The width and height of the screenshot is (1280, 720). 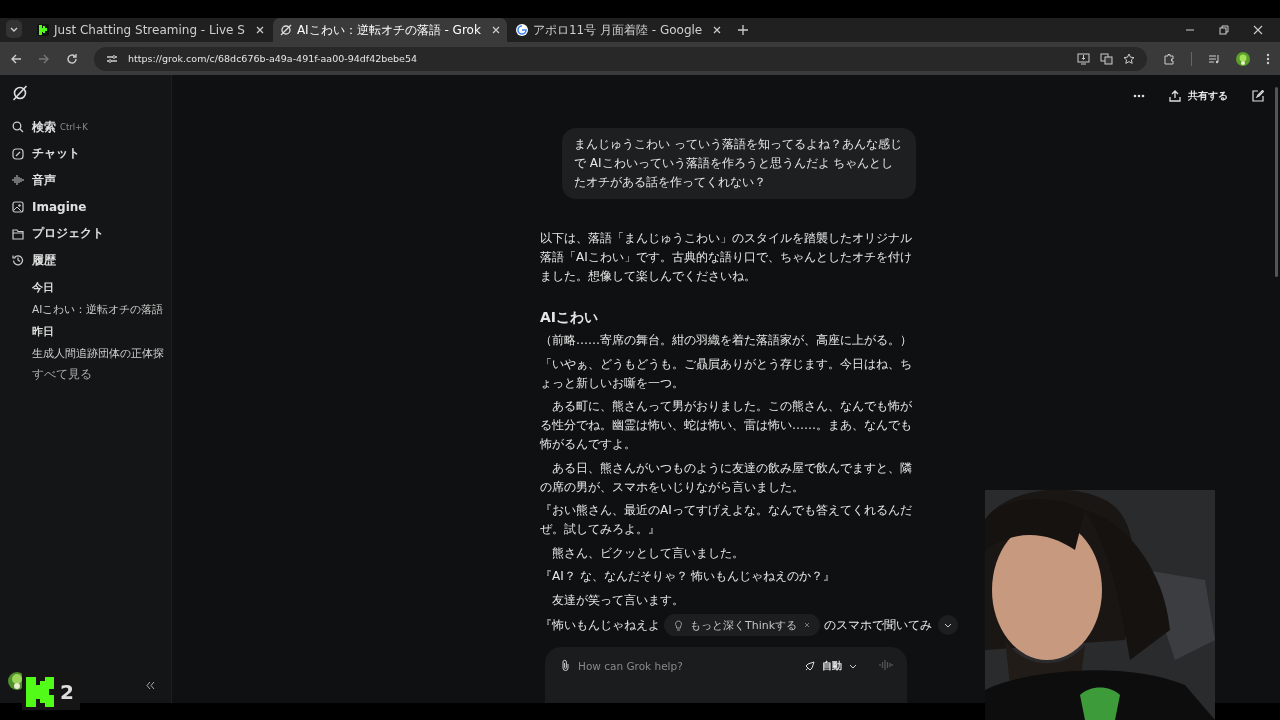 What do you see at coordinates (648, 553) in the screenshot?
I see `story-paragraph: 熊さん、ビクッとして言いました。` at bounding box center [648, 553].